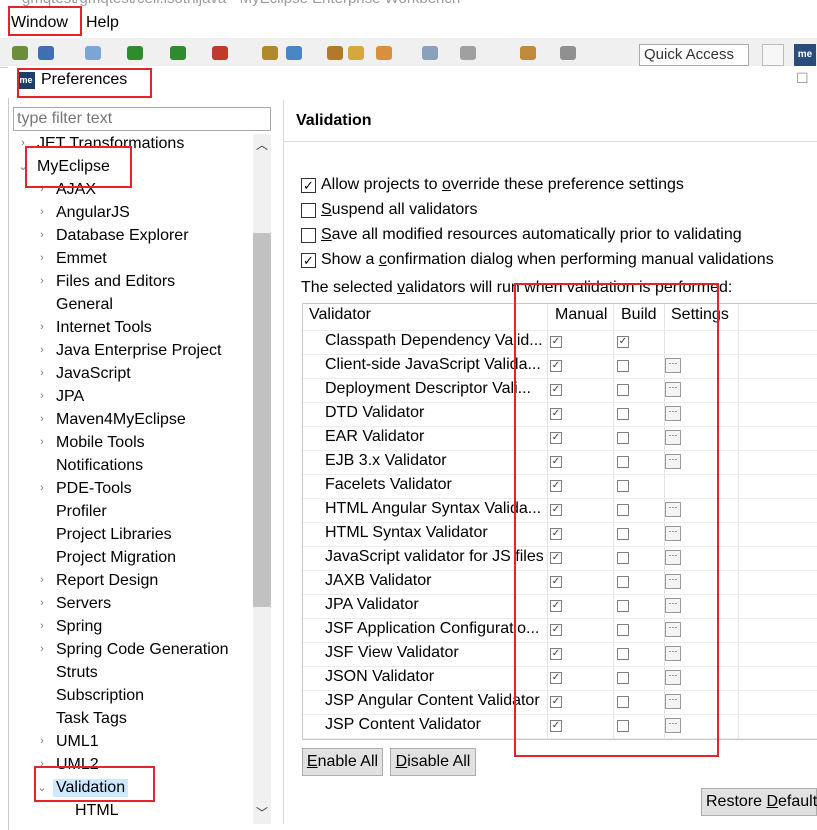 The height and width of the screenshot is (830, 817). Describe the element at coordinates (39, 23) in the screenshot. I see `menu-window: Window` at that location.